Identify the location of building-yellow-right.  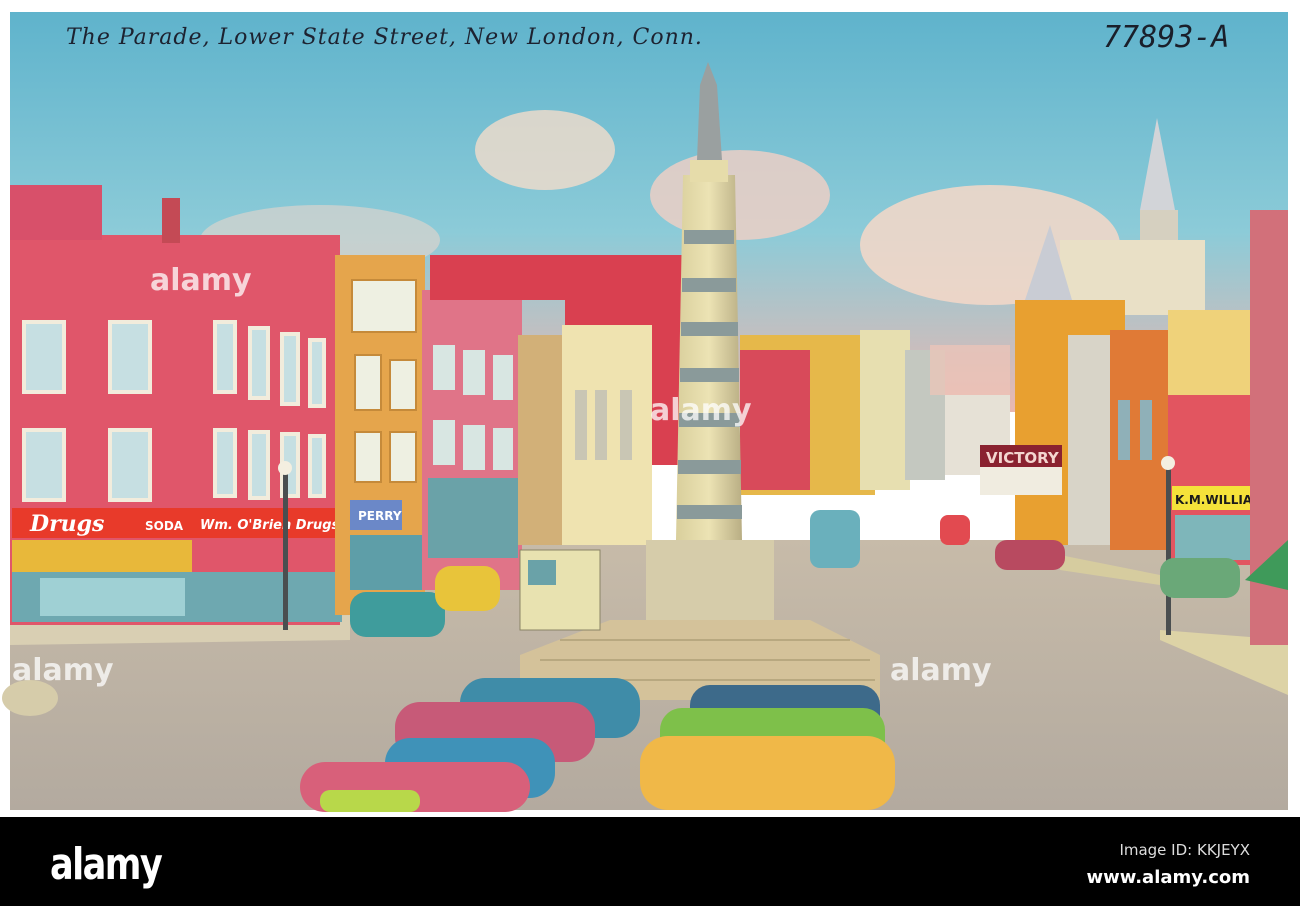
(1213, 355).